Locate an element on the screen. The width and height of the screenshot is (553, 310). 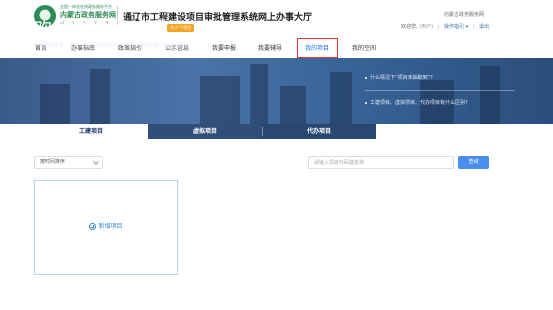
project-count-badge: 共 0 个项目 is located at coordinates (181, 28).